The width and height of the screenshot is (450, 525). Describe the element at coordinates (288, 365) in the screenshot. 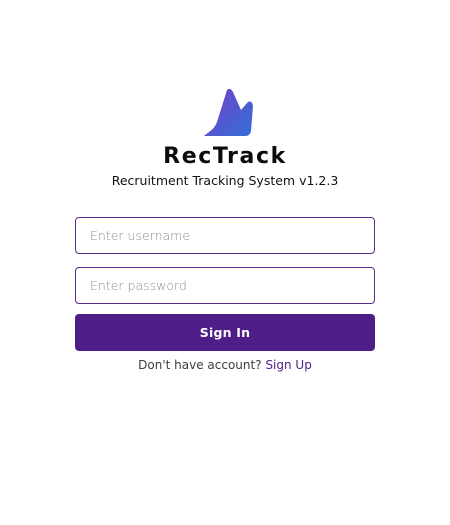

I see `sign-up-link: Sign Up` at that location.